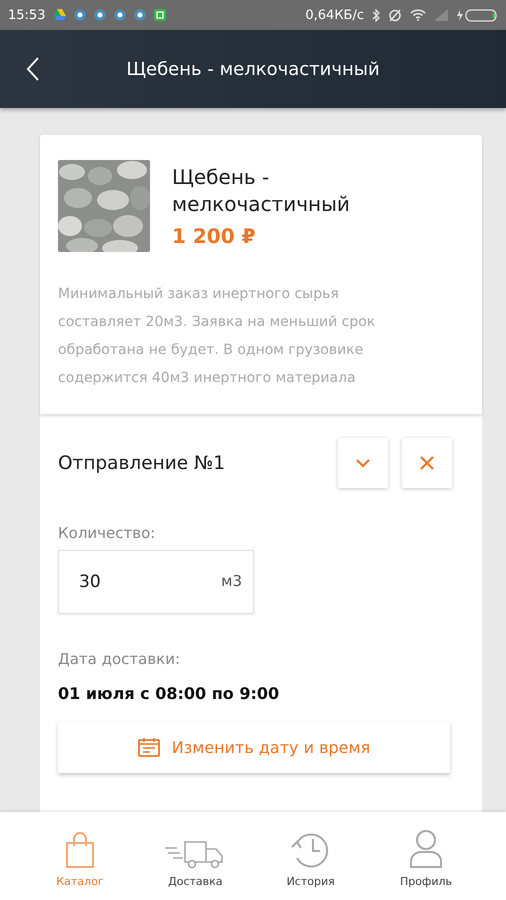  Describe the element at coordinates (217, 336) in the screenshot. I see `product-description: Минимальный заказ инертного сырья составляет 20м3. Заявка на меньший срок обработана не будет. В одном грузовике содержится 40м3 инертного материала` at that location.